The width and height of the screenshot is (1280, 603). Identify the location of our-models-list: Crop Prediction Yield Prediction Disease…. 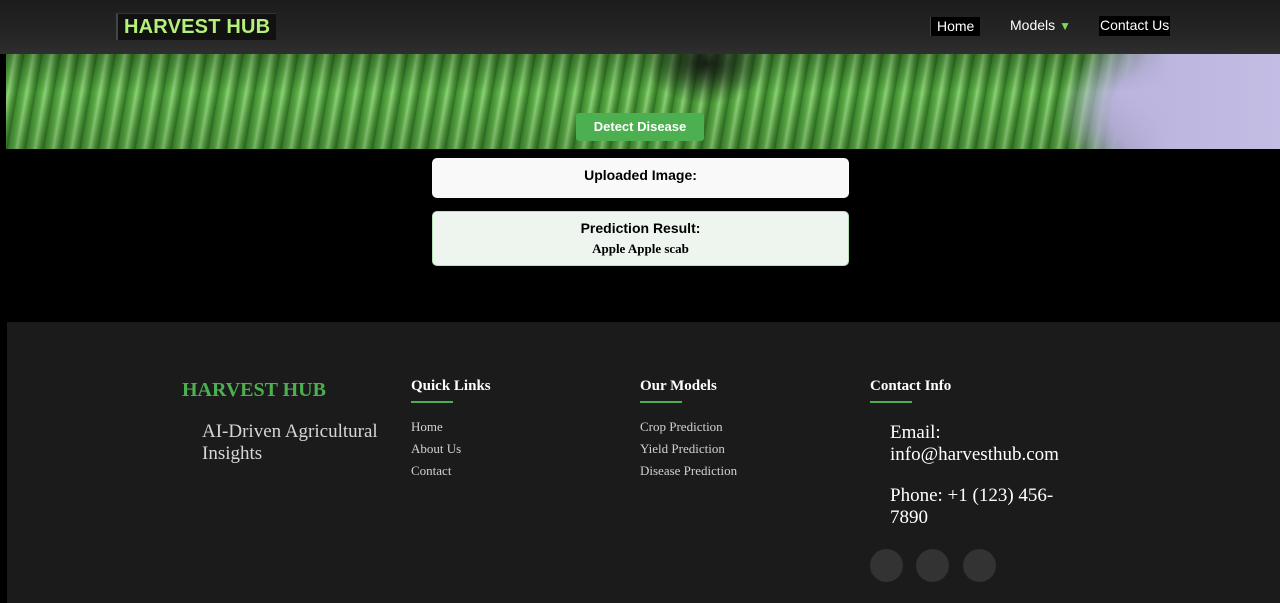
(688, 449).